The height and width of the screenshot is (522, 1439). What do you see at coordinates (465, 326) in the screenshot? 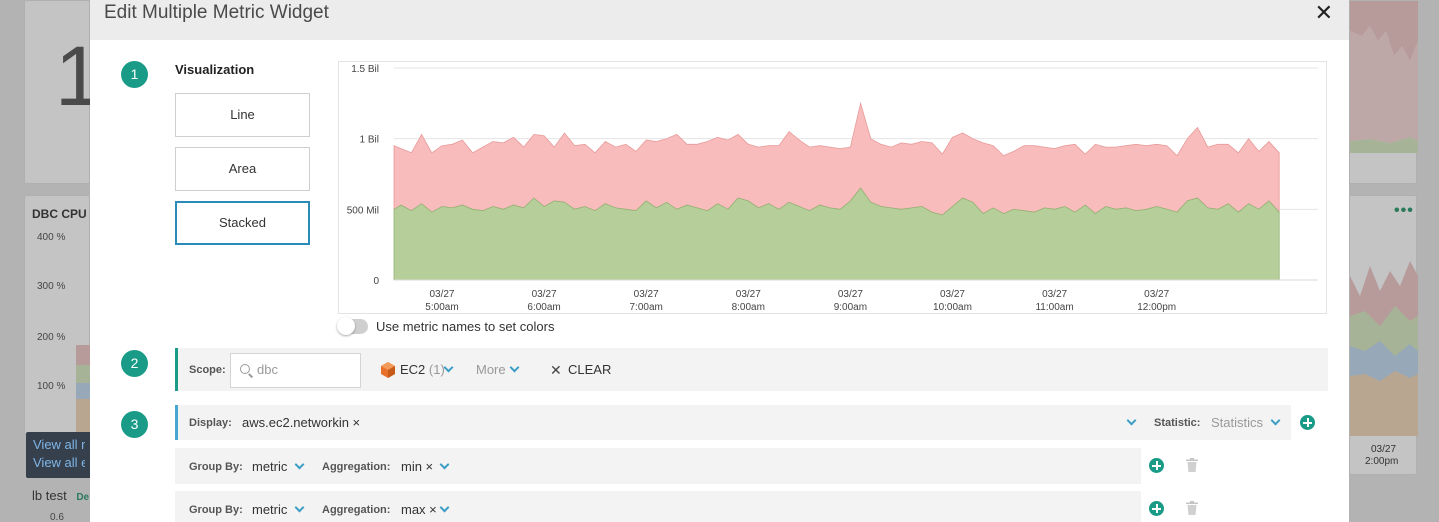
I see `metric-color-toggle-label: Use metric names to set colors` at bounding box center [465, 326].